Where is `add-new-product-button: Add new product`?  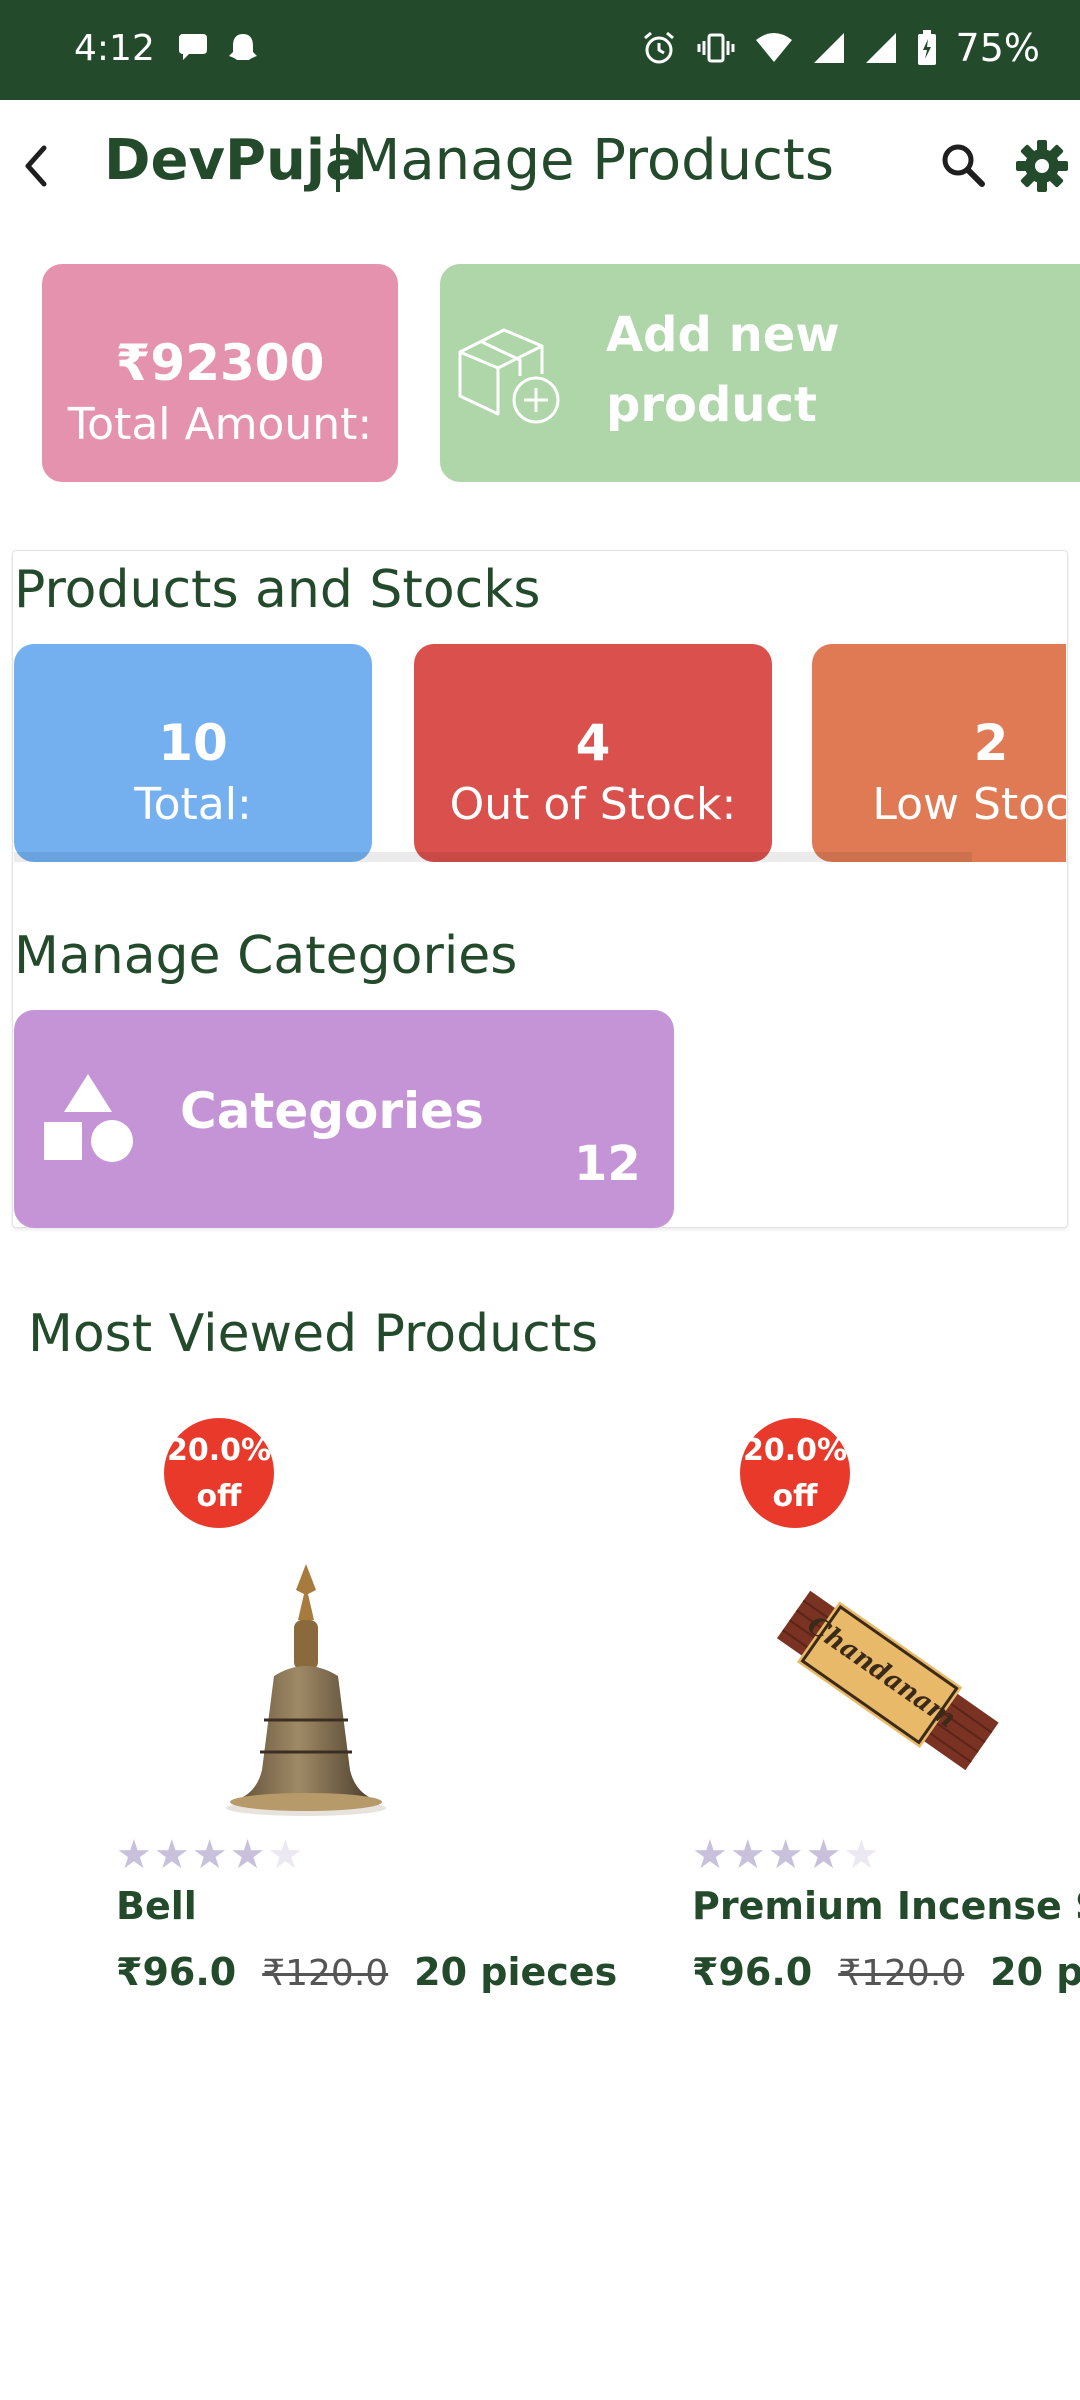
add-new-product-button: Add new product is located at coordinates (760, 373).